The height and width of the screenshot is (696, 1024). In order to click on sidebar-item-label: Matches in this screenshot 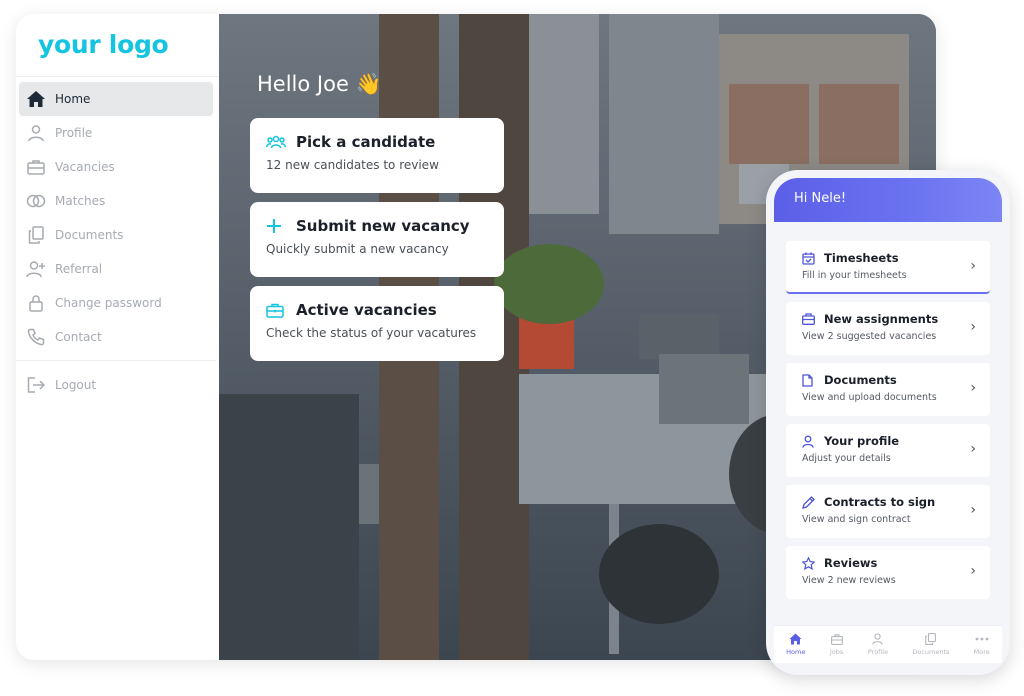, I will do `click(80, 201)`.